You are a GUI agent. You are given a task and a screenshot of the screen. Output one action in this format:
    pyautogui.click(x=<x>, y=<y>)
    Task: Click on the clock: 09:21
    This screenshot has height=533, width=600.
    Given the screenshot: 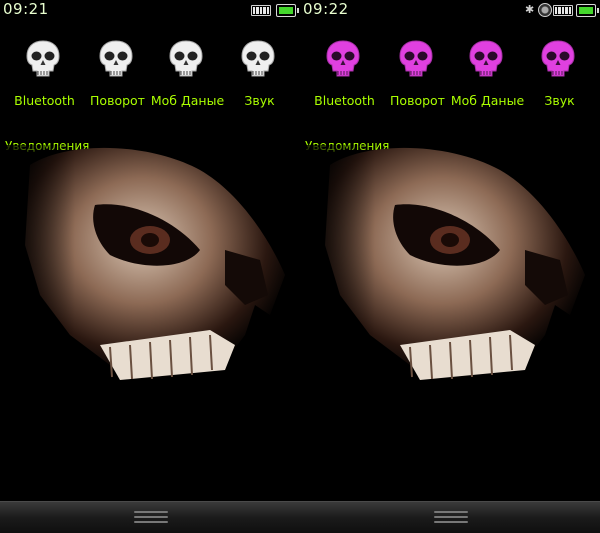 What is the action you would take?
    pyautogui.click(x=26, y=9)
    